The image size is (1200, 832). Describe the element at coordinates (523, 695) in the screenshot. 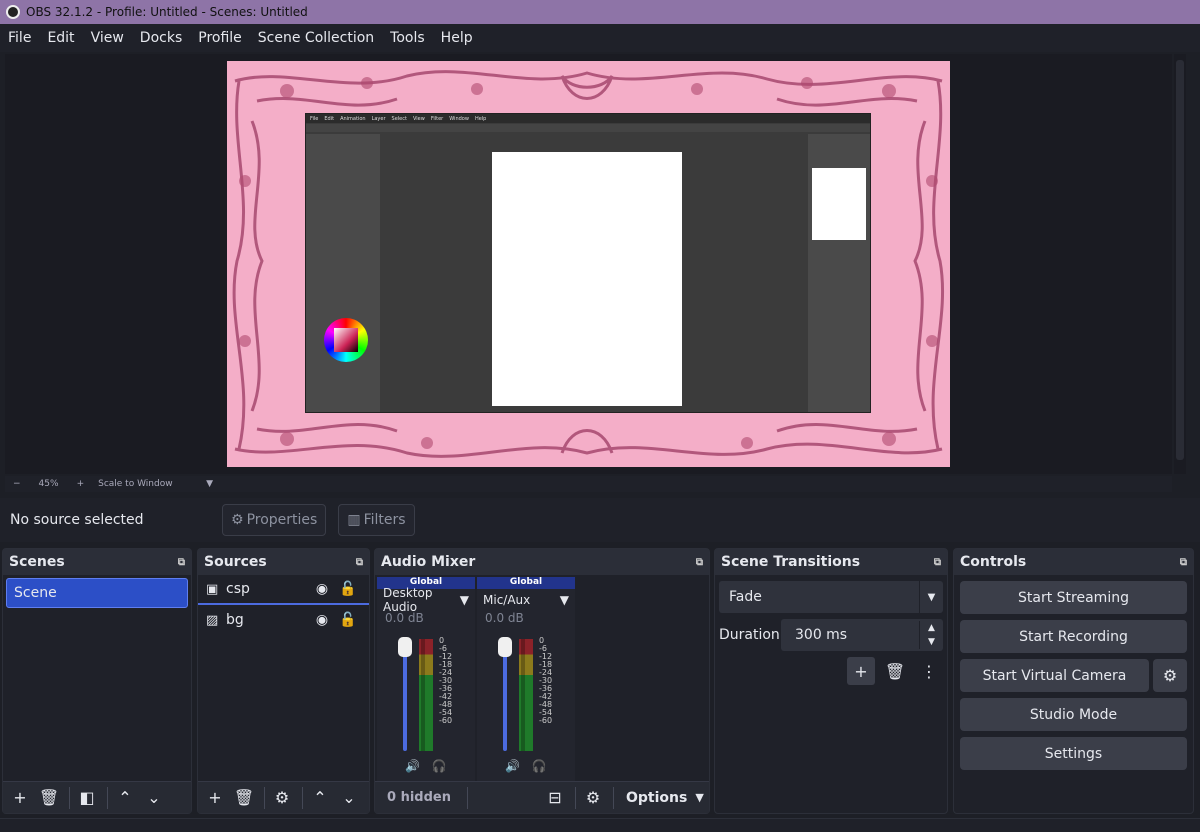

I see `level-meter-divider` at that location.